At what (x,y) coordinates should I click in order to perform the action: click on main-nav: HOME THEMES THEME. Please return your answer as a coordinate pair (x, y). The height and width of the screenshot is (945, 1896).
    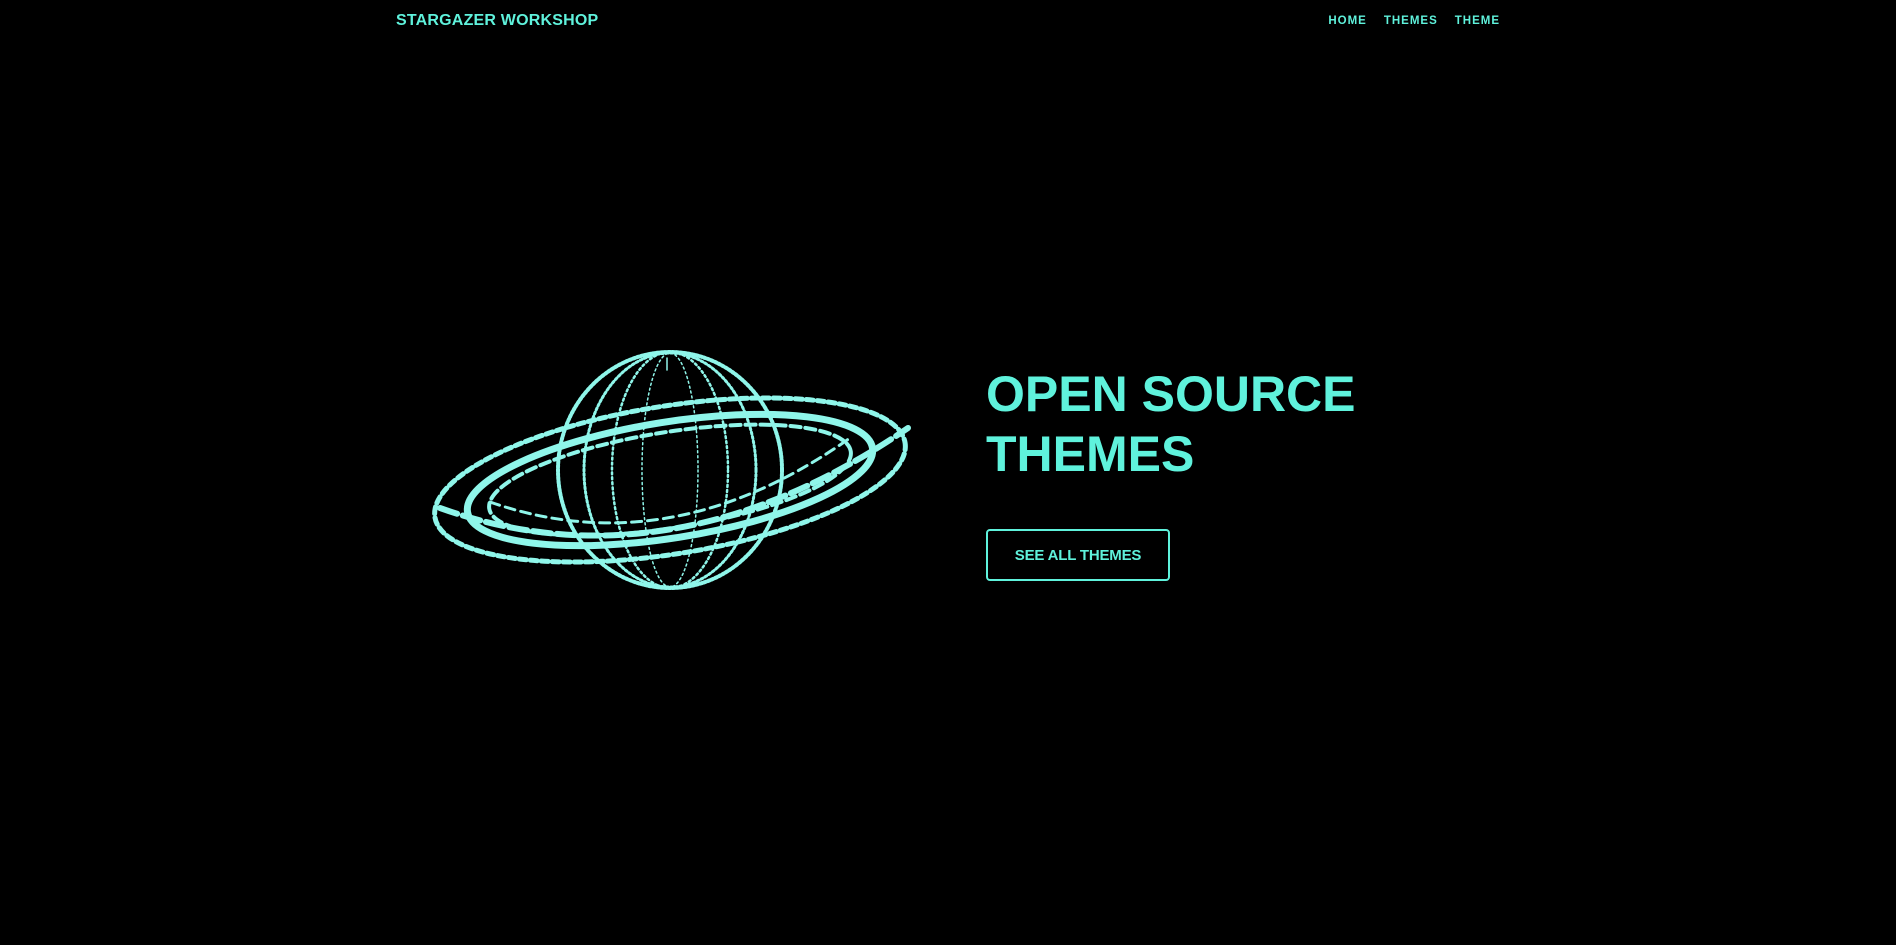
    Looking at the image, I should click on (1405, 21).